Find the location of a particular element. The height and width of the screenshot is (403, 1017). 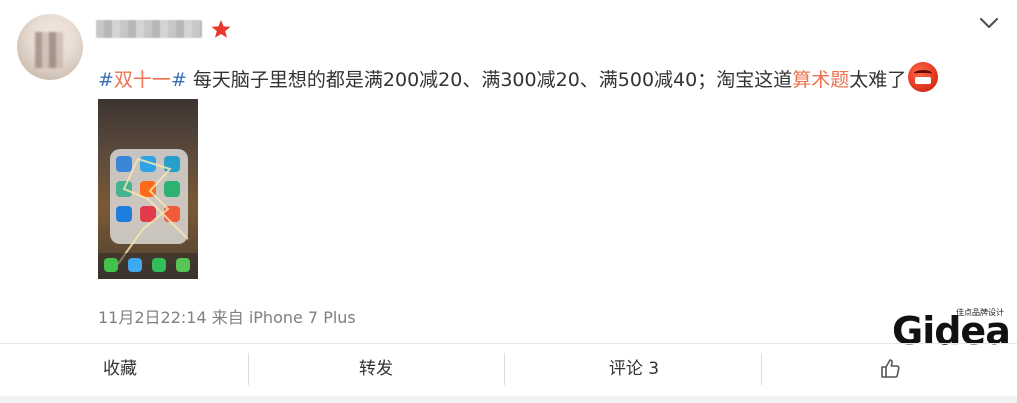

thumbs-up-icon is located at coordinates (890, 368).